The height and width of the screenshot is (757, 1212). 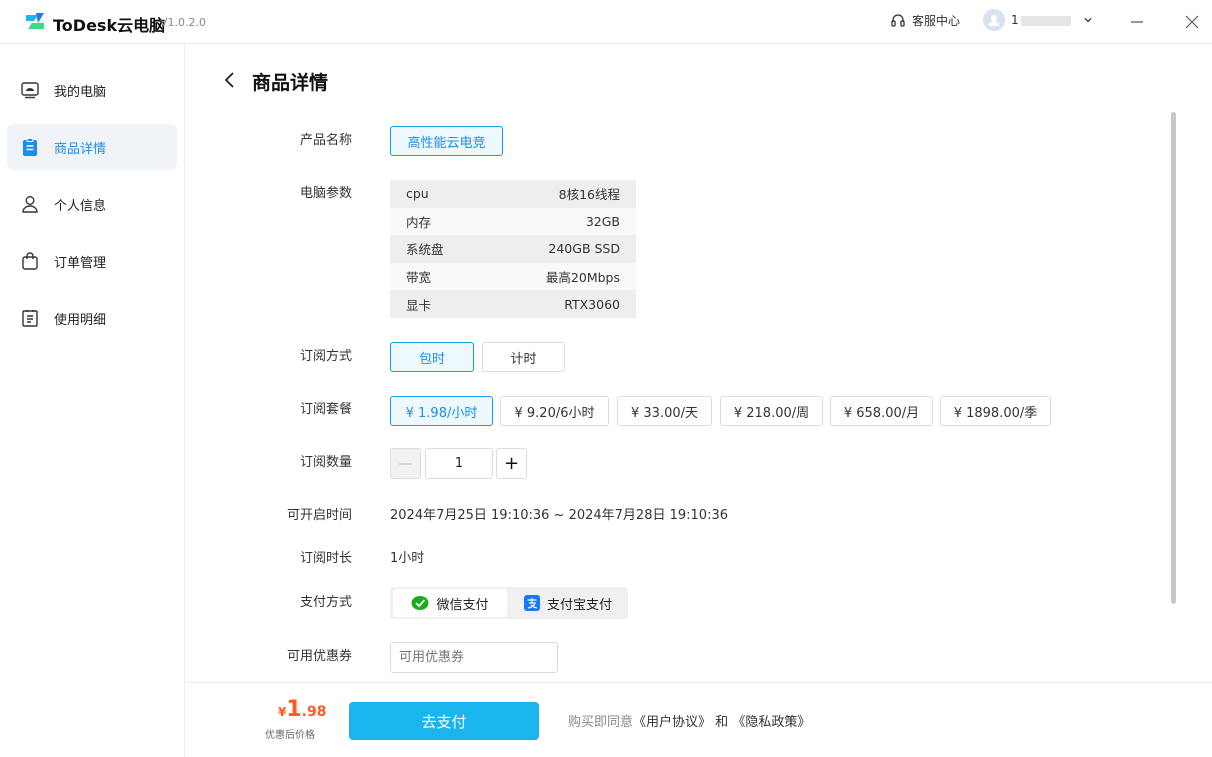 I want to click on subscription-type-hourly-package: 包时, so click(x=432, y=357).